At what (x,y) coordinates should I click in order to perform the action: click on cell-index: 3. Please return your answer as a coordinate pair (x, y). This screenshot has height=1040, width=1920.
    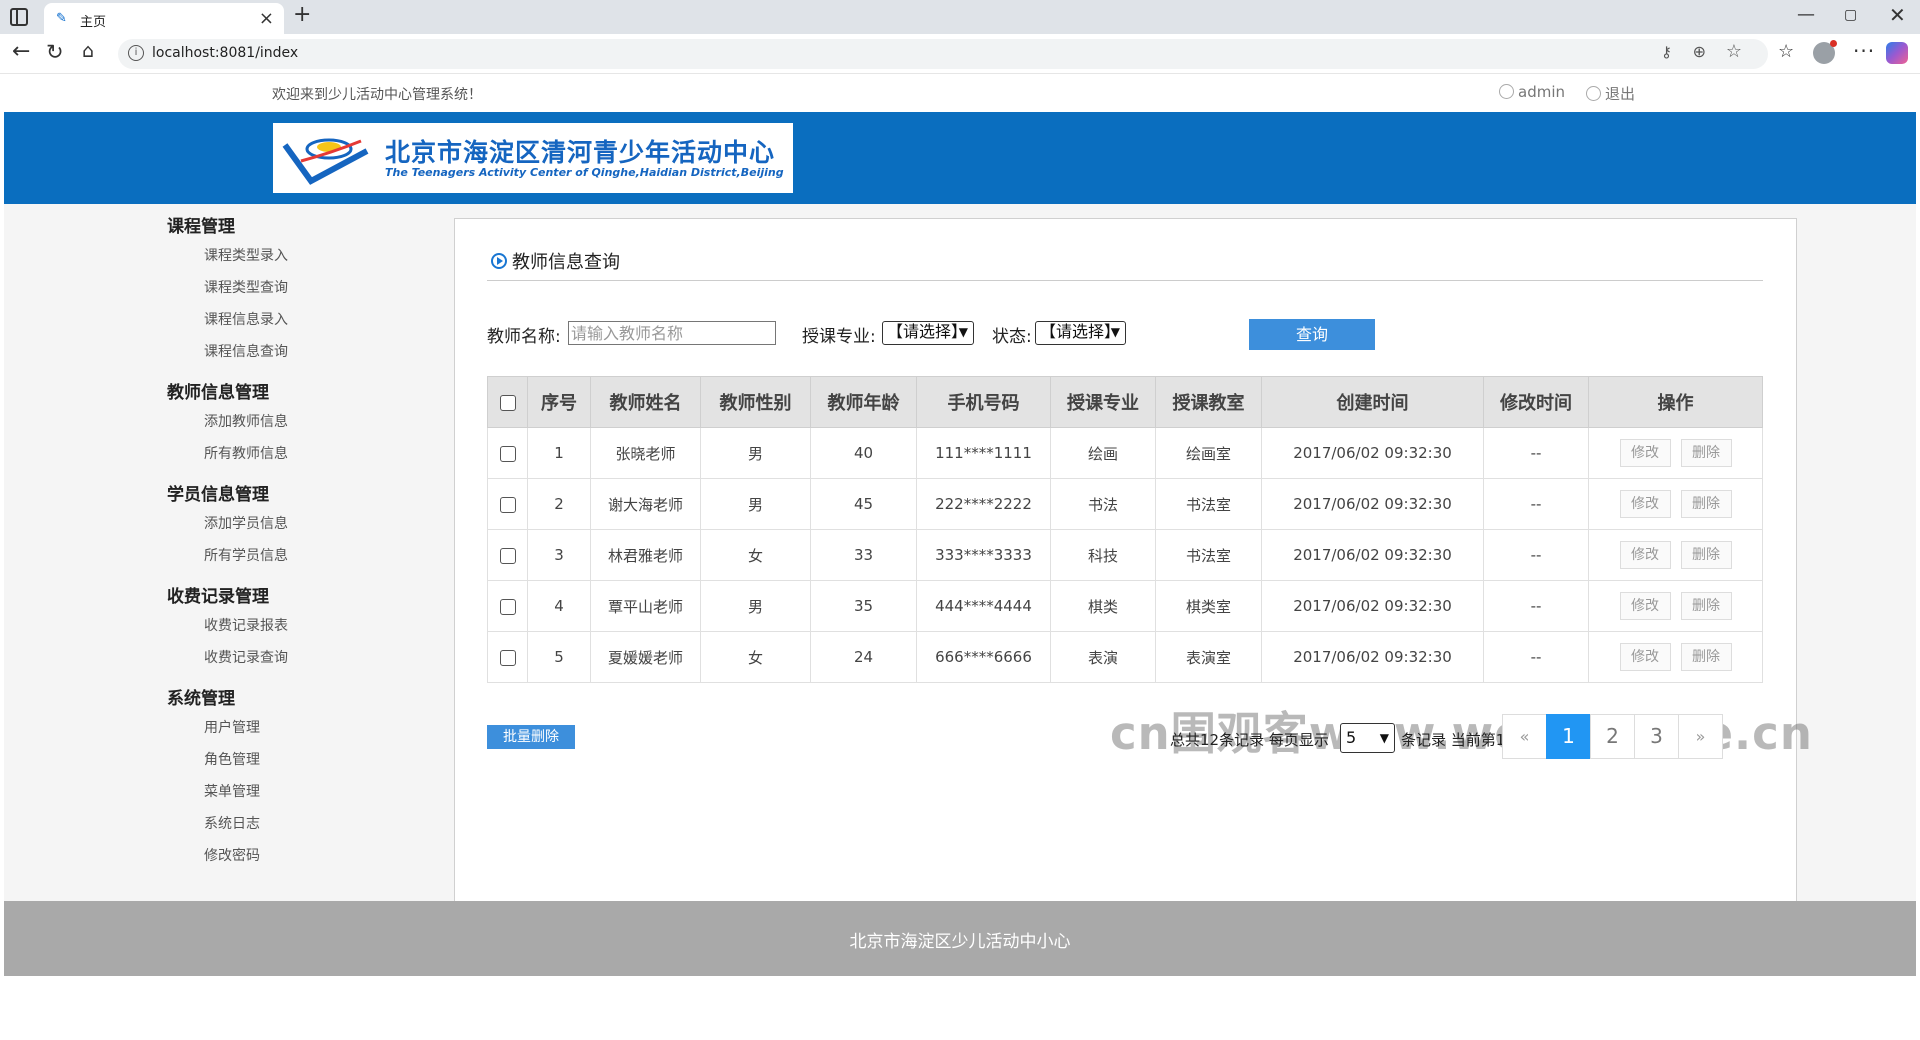
    Looking at the image, I should click on (559, 555).